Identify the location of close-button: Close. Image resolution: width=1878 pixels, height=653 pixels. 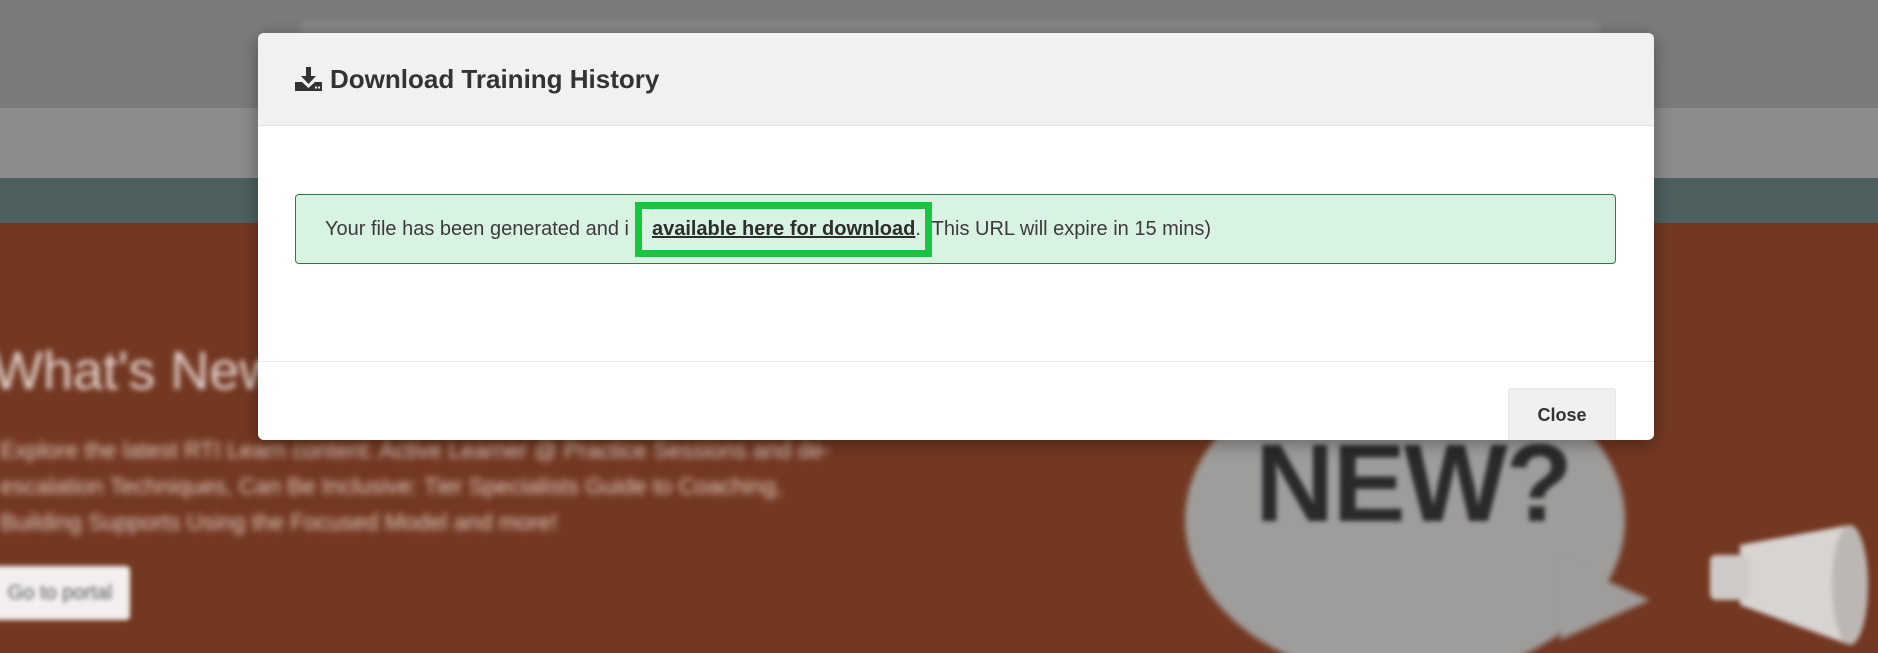
(1562, 414).